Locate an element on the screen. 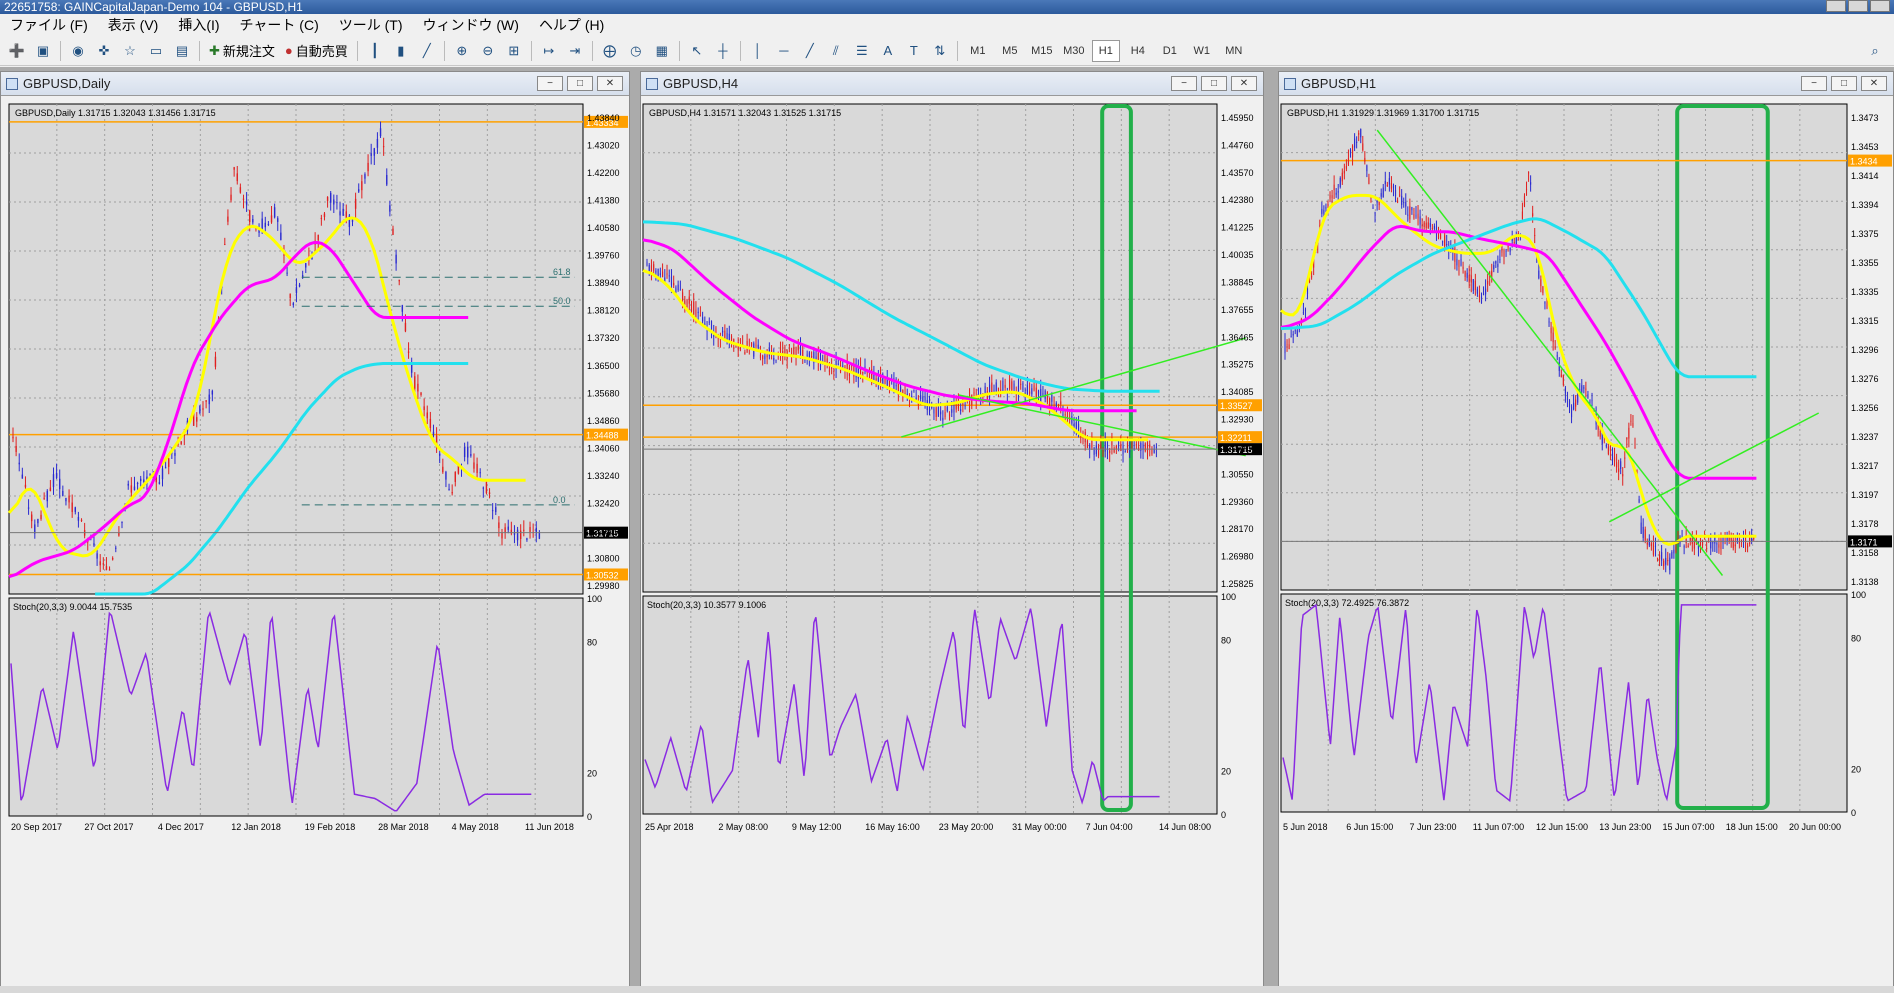 This screenshot has height=993, width=1894. profiles-icon: ▣ is located at coordinates (43, 51).